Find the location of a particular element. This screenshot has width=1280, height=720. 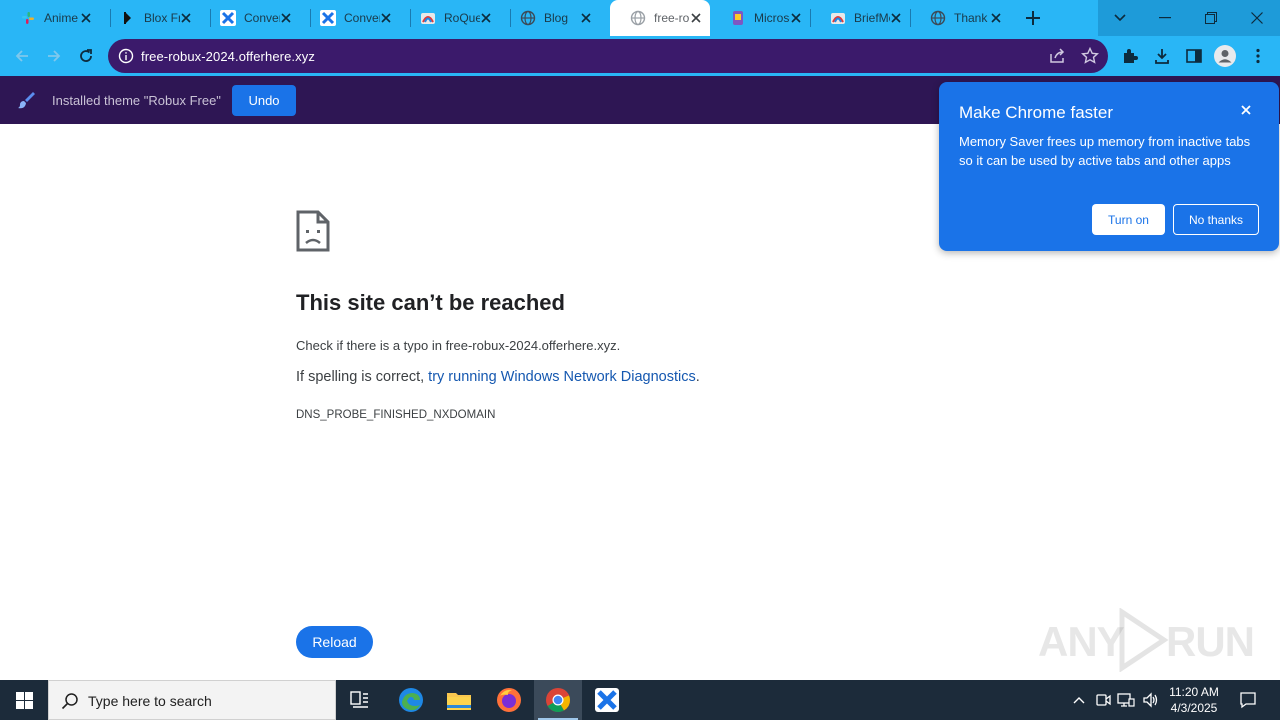

edge-app is located at coordinates (411, 700).